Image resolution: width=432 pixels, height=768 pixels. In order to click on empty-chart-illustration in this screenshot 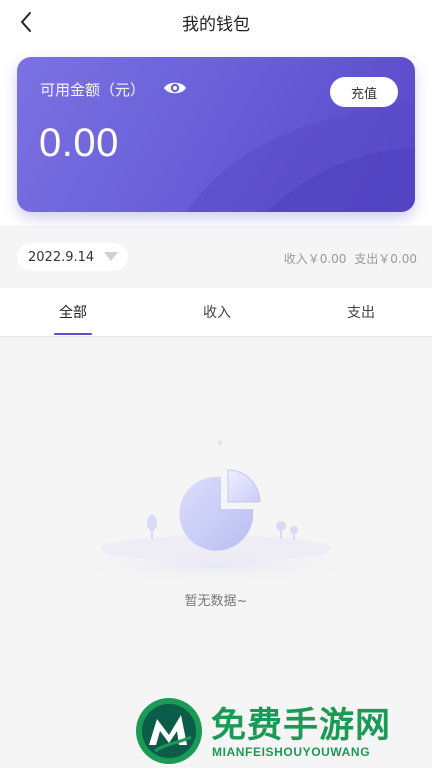, I will do `click(216, 511)`.